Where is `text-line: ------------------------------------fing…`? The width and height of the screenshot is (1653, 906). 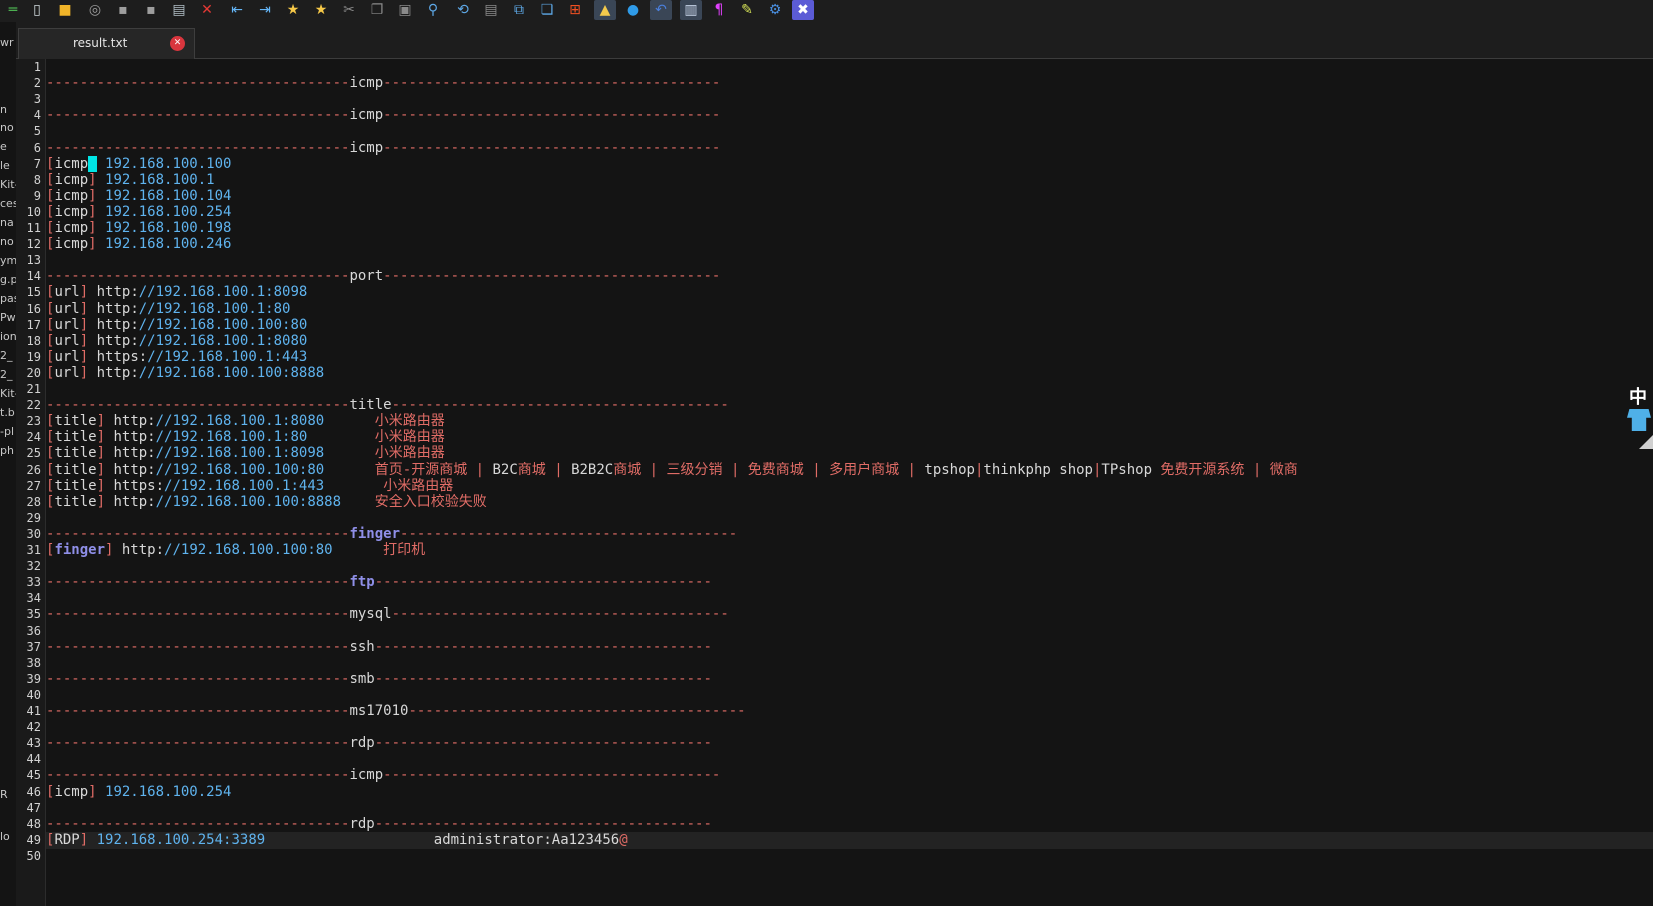
text-line: ------------------------------------fing… is located at coordinates (849, 534).